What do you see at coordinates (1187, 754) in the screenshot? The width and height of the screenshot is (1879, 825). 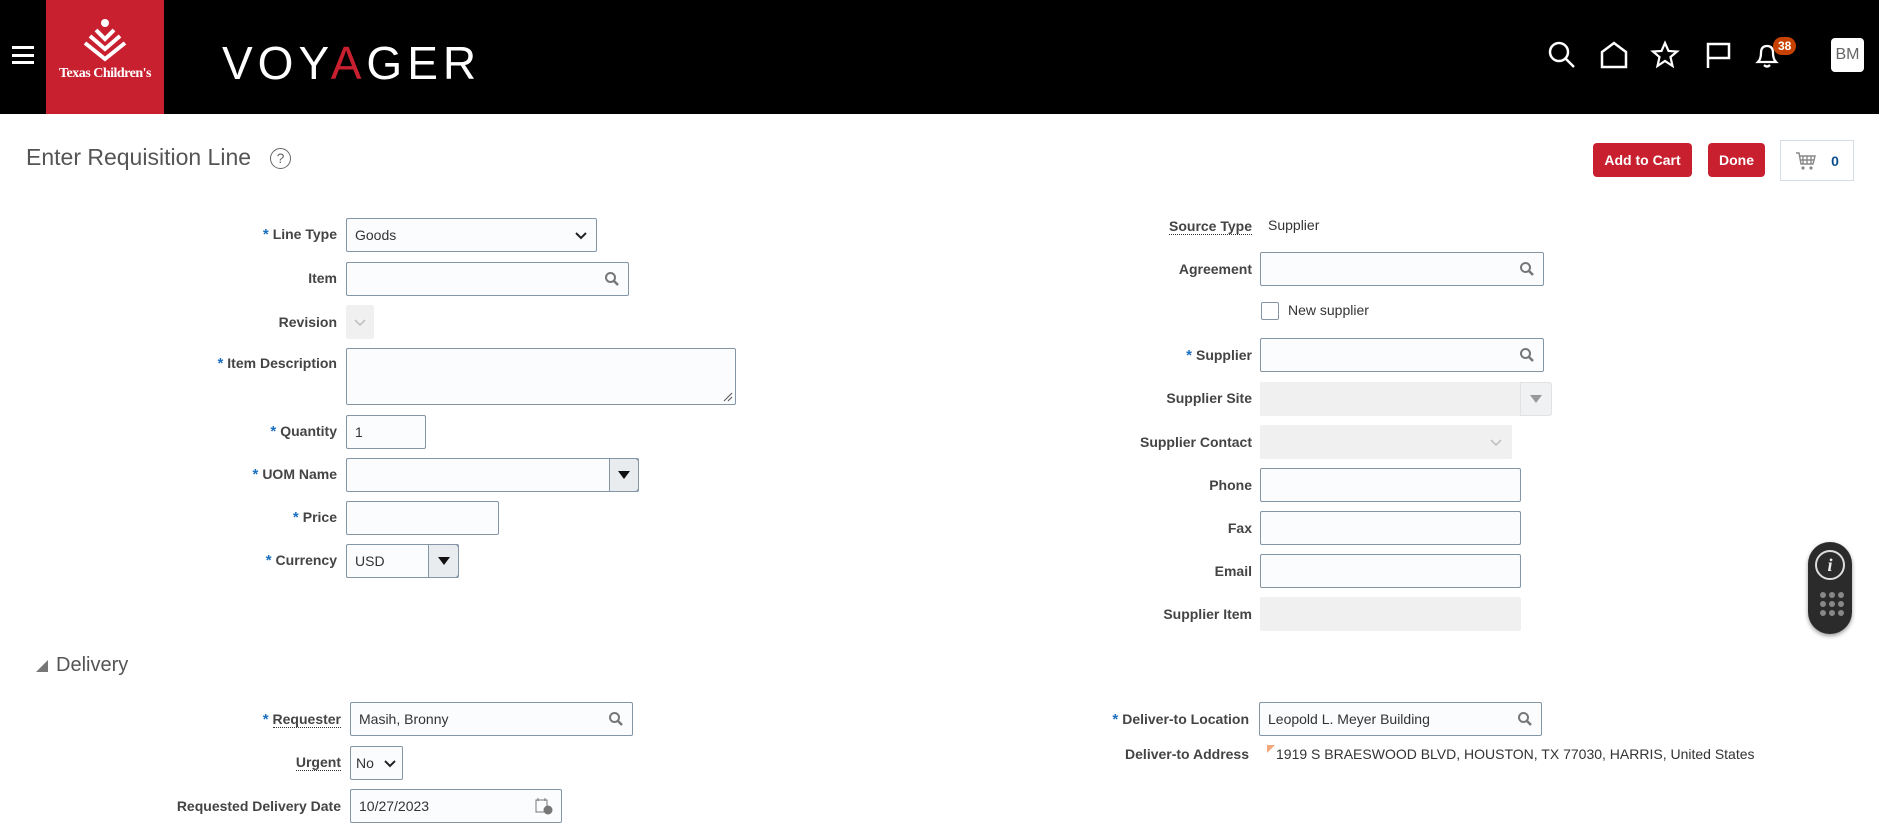 I see `deliver-to-address-label: Deliver-to Address` at bounding box center [1187, 754].